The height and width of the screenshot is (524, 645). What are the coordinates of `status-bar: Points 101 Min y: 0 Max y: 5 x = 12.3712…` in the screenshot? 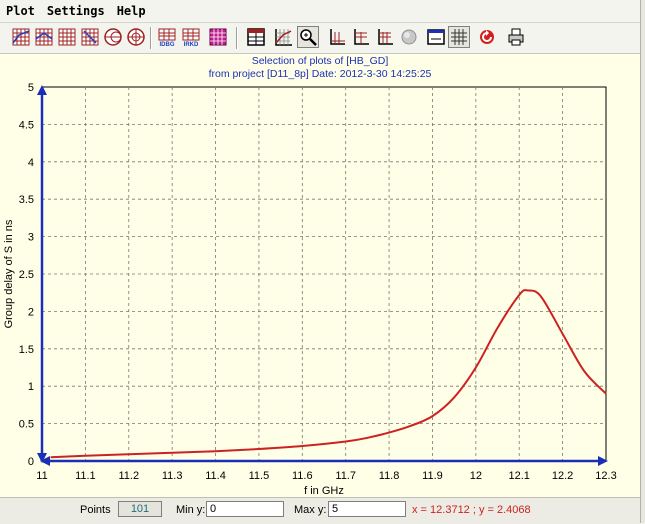 It's located at (320, 510).